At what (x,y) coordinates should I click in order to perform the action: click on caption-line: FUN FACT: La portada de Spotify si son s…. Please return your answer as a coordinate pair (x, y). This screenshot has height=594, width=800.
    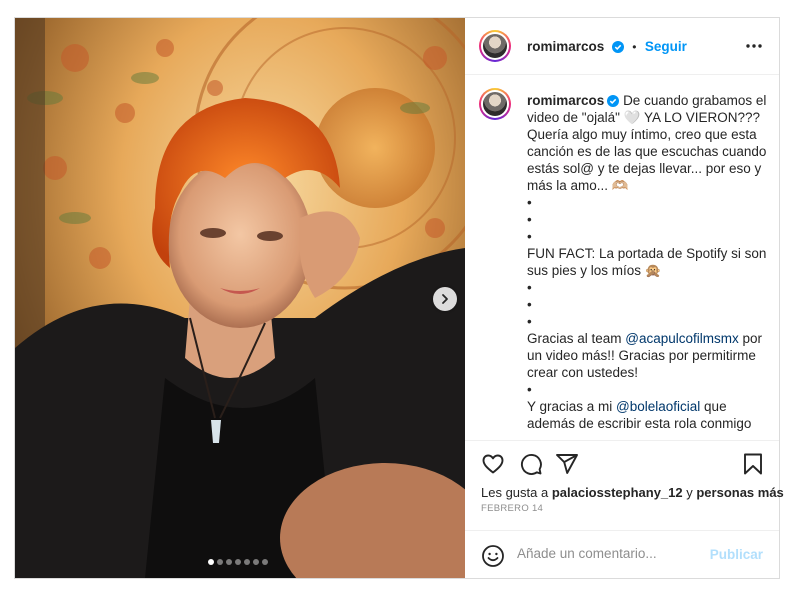
    Looking at the image, I should click on (647, 262).